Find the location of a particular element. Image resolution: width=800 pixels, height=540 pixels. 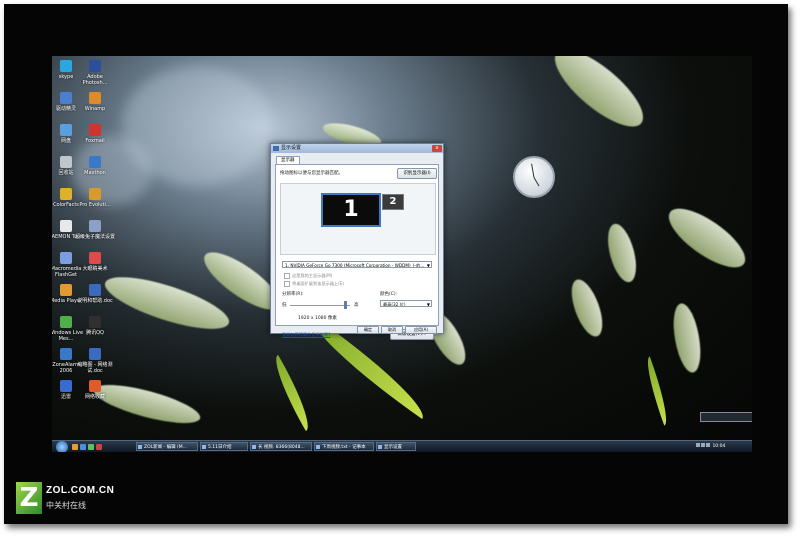

taskbar-button-label: 下周视频.txt - 记事本 is located at coordinates (344, 447).